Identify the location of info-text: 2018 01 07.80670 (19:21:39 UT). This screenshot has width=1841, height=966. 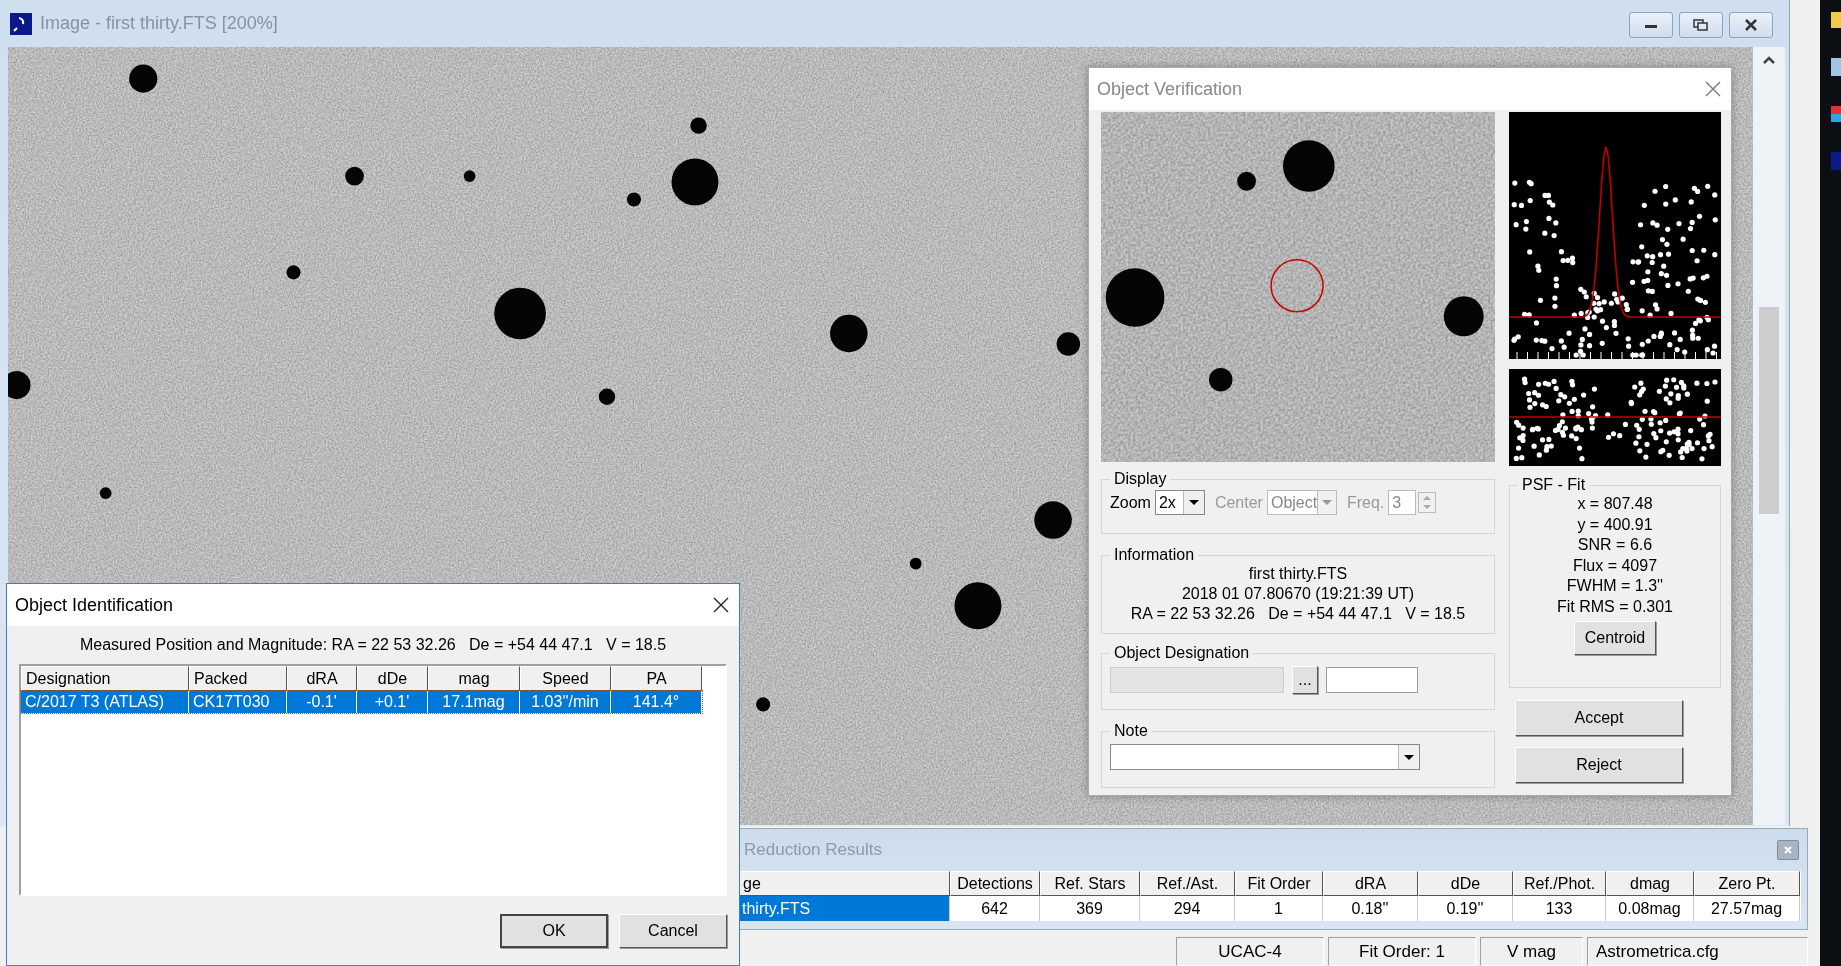
(1298, 594).